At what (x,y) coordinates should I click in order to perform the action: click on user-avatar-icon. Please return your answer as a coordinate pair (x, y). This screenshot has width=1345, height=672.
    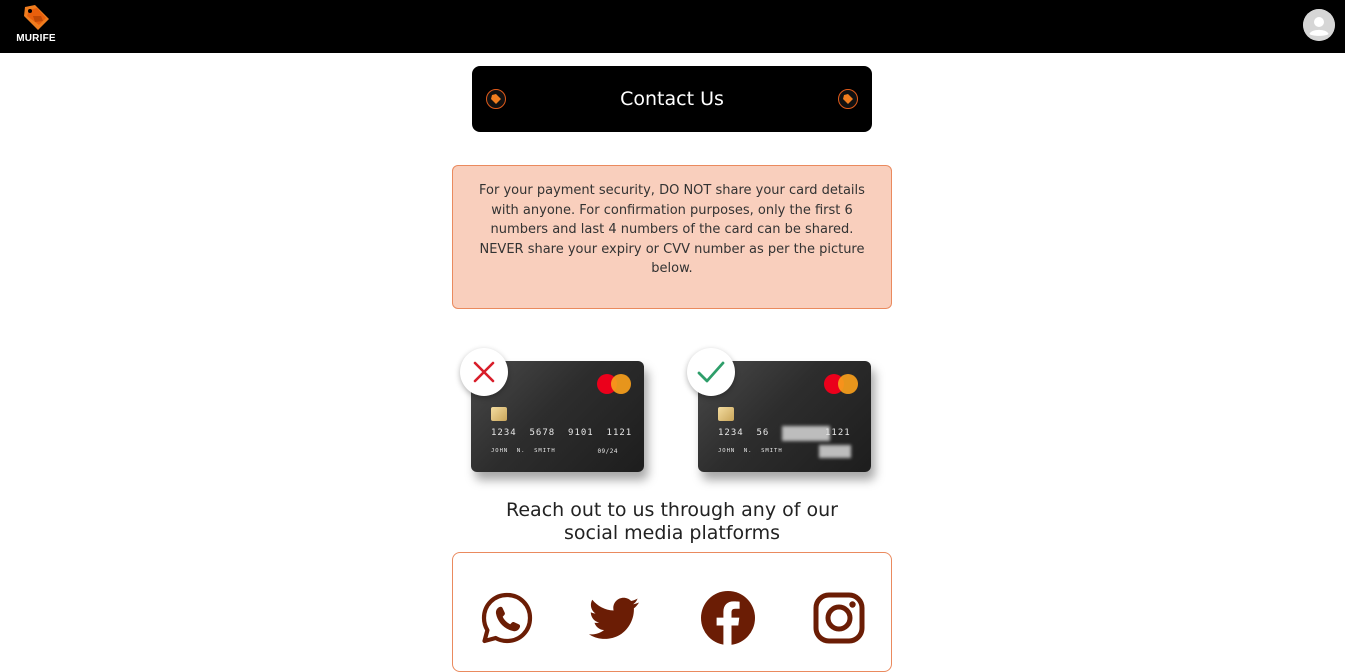
    Looking at the image, I should click on (1319, 25).